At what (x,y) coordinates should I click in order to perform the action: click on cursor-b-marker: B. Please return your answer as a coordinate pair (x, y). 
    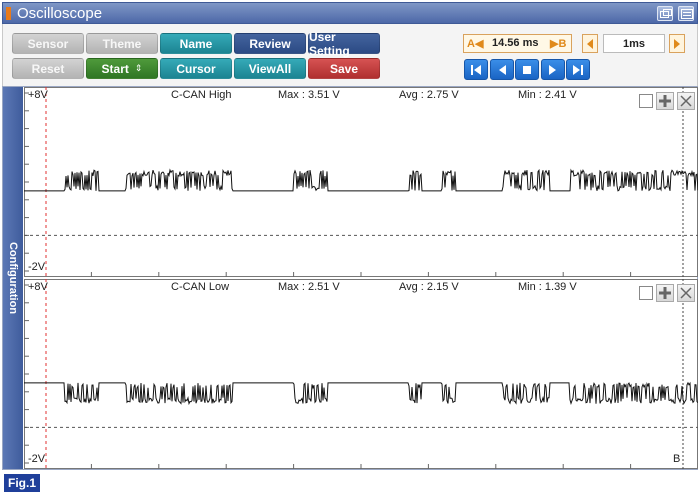
    Looking at the image, I should click on (677, 459).